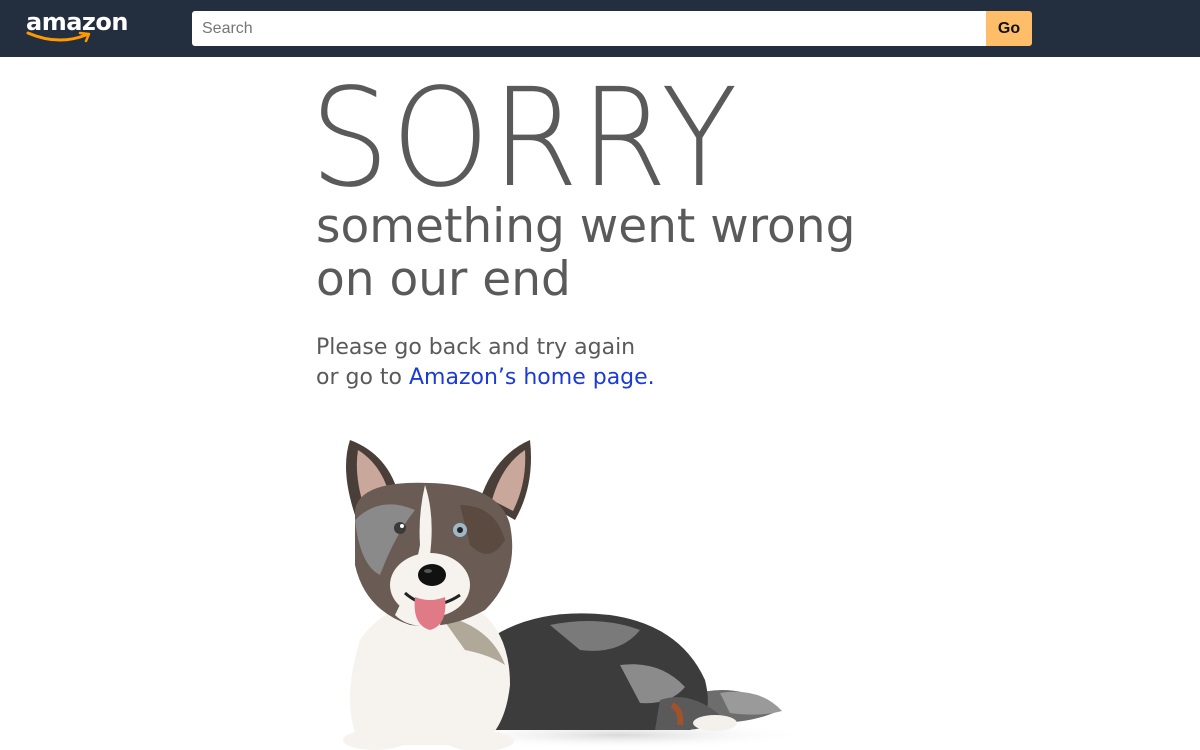 This screenshot has width=1200, height=750. I want to click on error-subtitle: something went wrong on our end, so click(606, 253).